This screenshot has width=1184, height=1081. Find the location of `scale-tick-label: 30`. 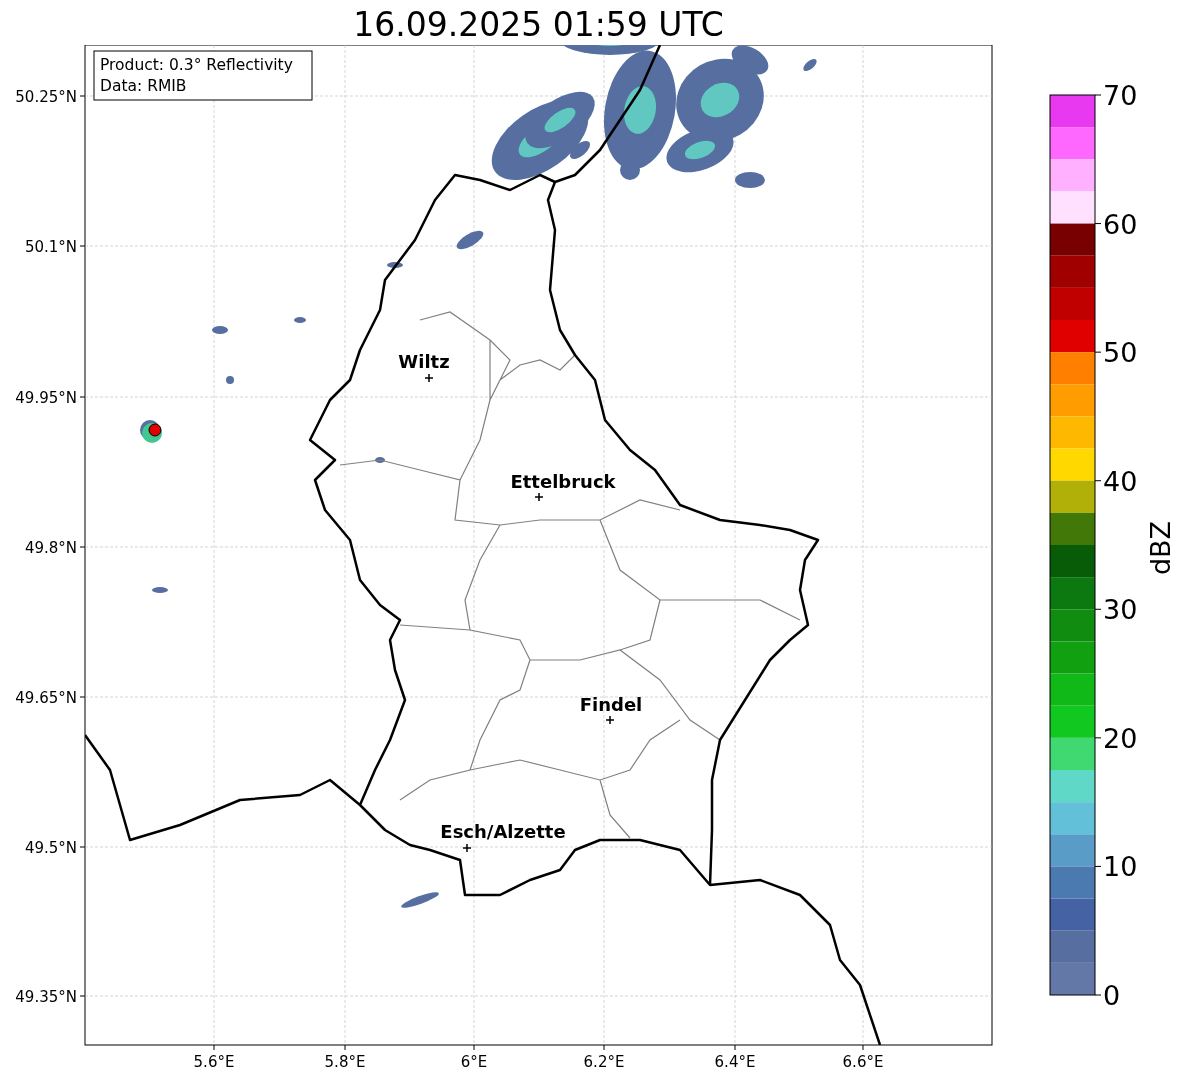

scale-tick-label: 30 is located at coordinates (1120, 610).